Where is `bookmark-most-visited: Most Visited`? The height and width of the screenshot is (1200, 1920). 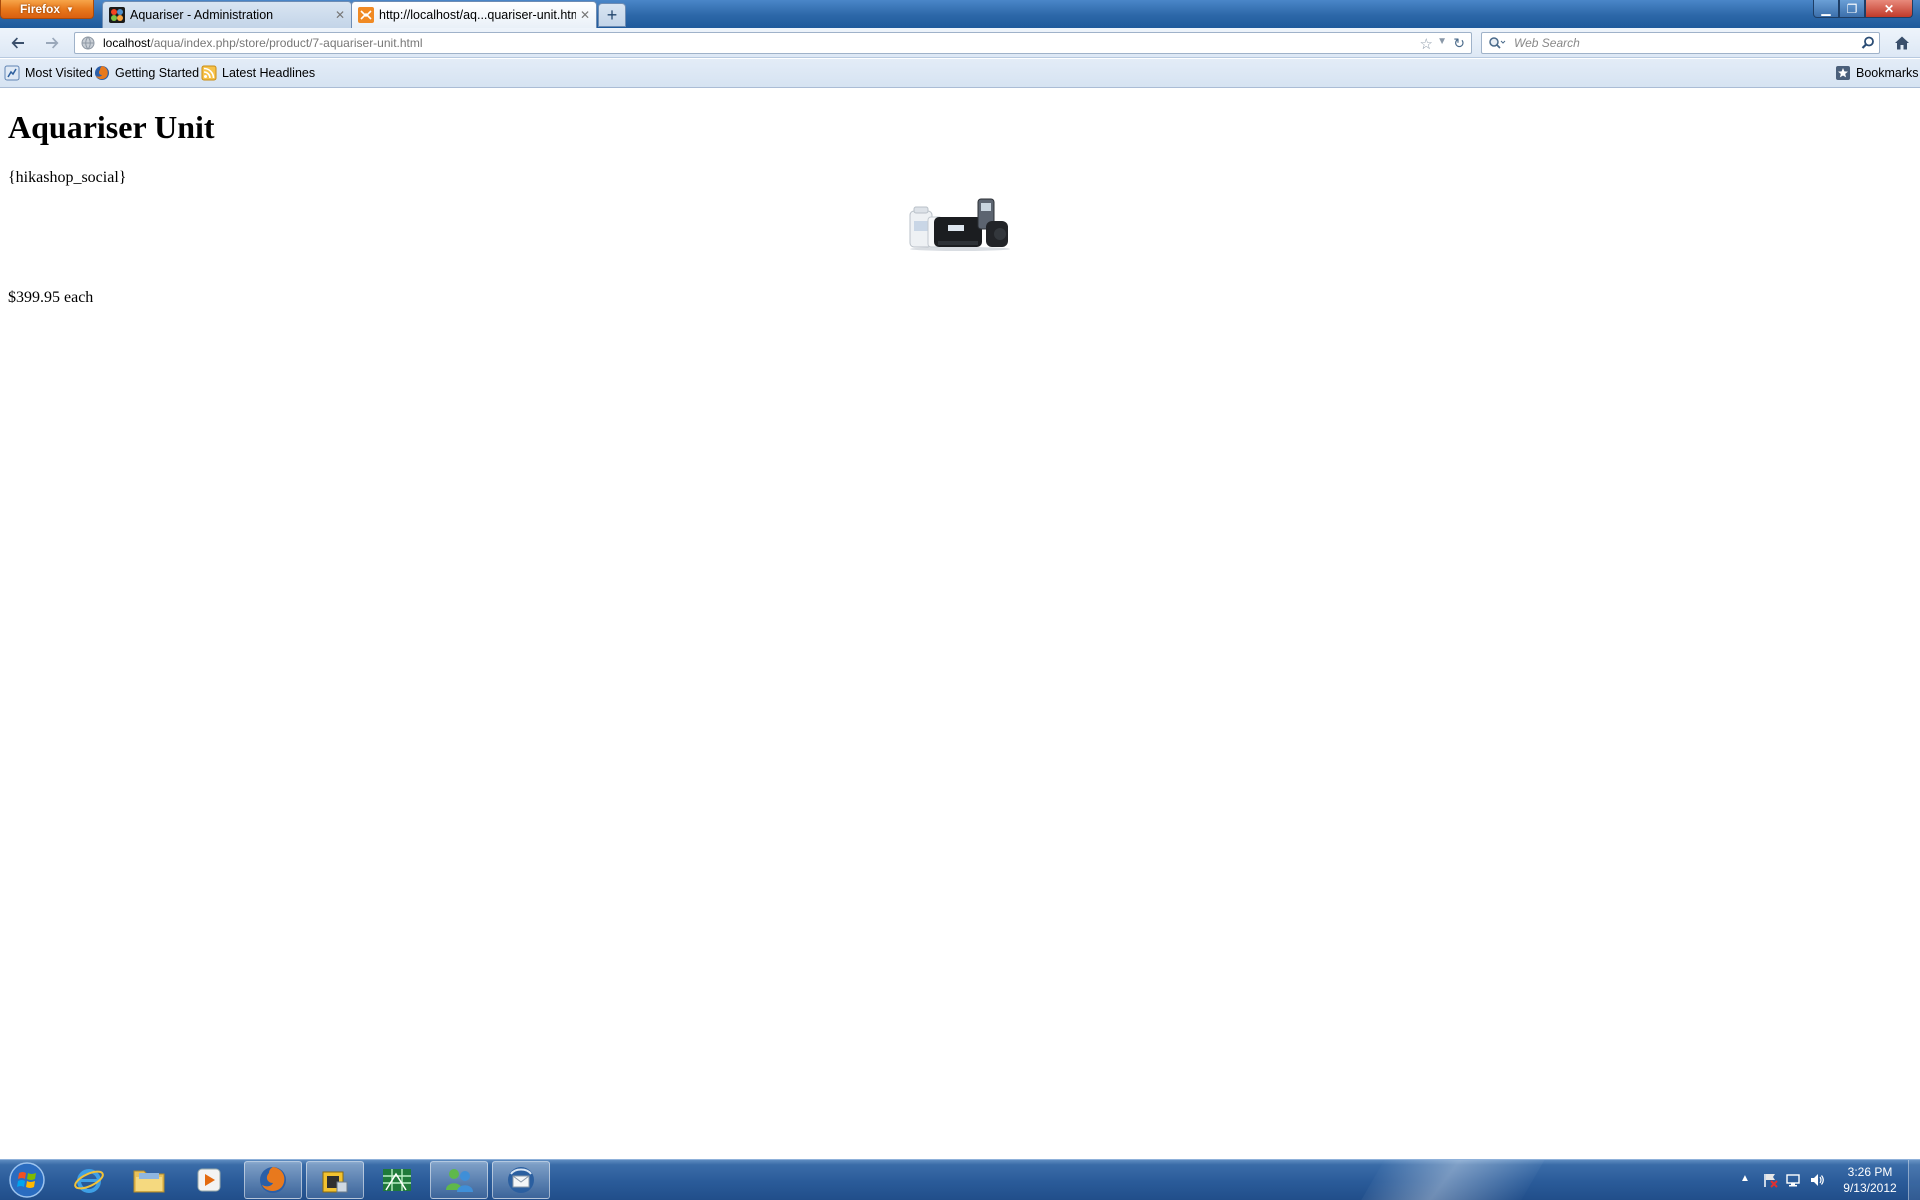 bookmark-most-visited: Most Visited is located at coordinates (48, 73).